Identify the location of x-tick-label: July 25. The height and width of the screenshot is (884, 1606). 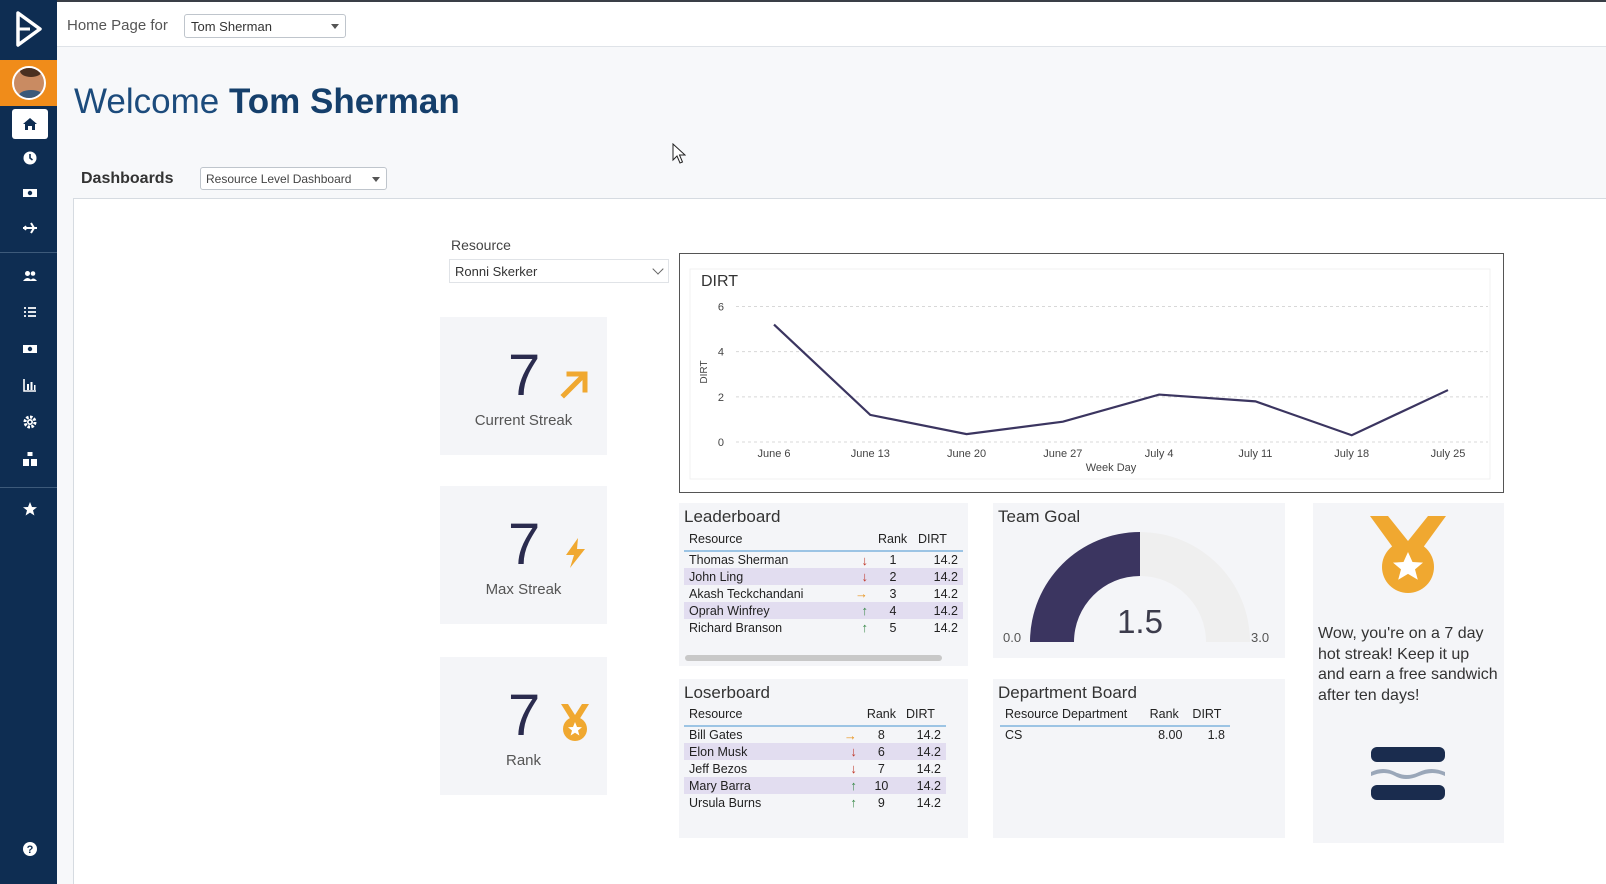
(1448, 454).